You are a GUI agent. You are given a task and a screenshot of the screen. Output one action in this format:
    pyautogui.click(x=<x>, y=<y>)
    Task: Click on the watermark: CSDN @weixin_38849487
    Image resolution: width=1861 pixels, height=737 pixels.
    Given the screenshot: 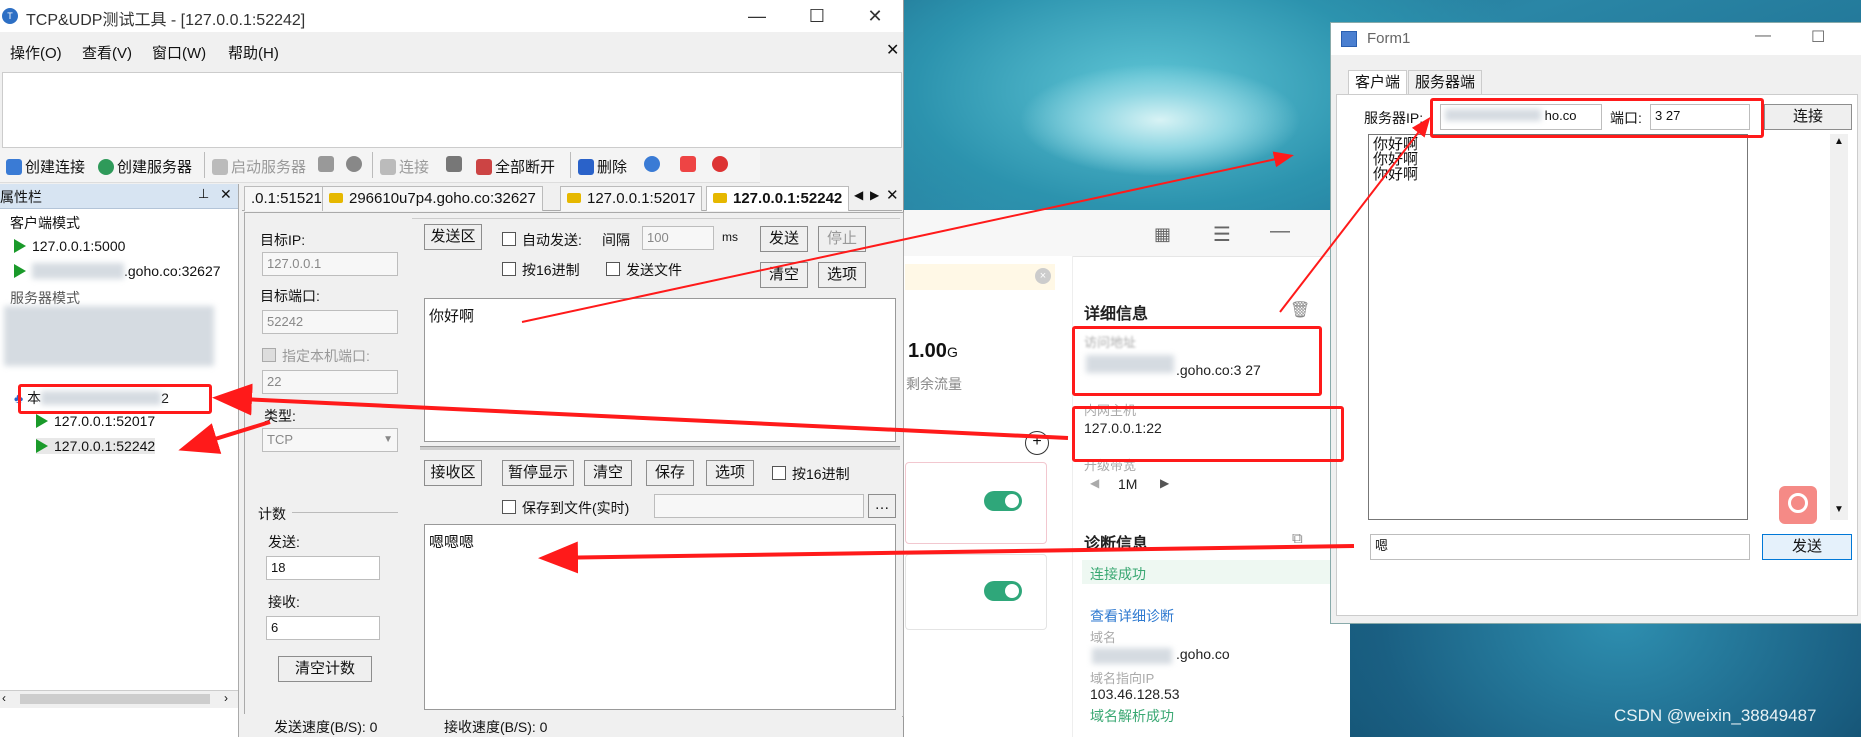 What is the action you would take?
    pyautogui.click(x=1715, y=715)
    